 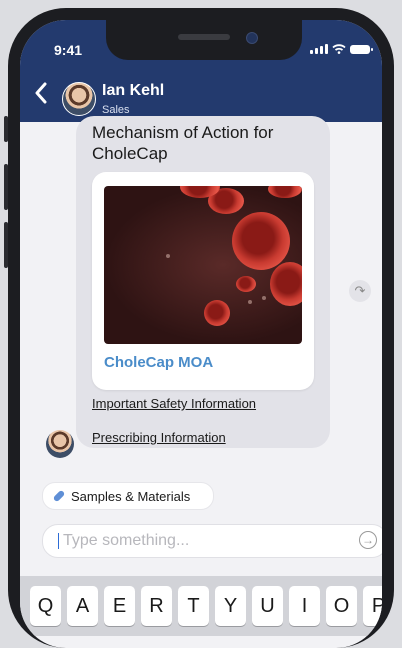 I want to click on key-u: U, so click(x=267, y=606).